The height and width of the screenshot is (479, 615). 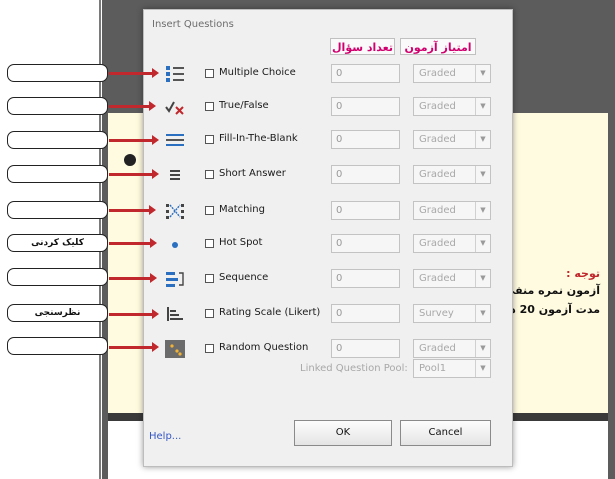 What do you see at coordinates (258, 138) in the screenshot?
I see `fill-in-blank-label: Fill-In-The-Blank` at bounding box center [258, 138].